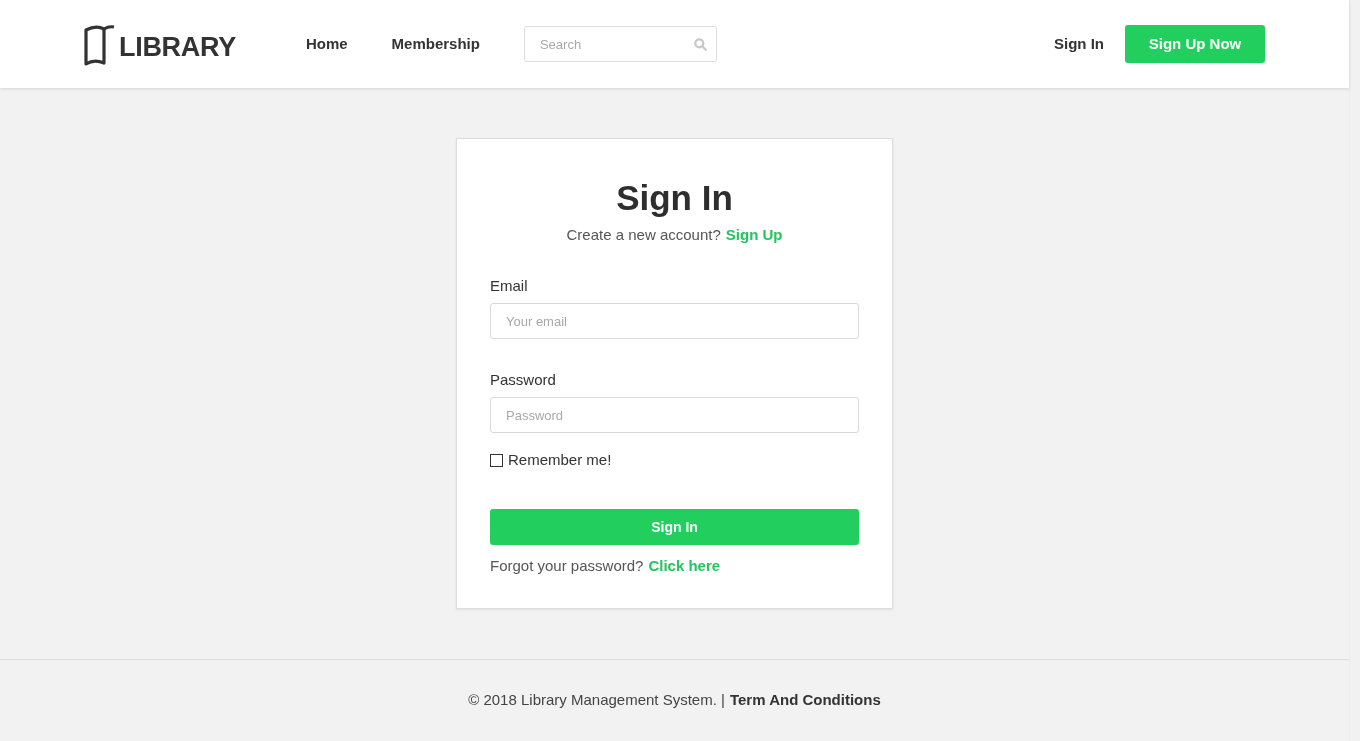 The image size is (1360, 741). I want to click on copyright-text: © 2018 Library Management System. |, so click(596, 700).